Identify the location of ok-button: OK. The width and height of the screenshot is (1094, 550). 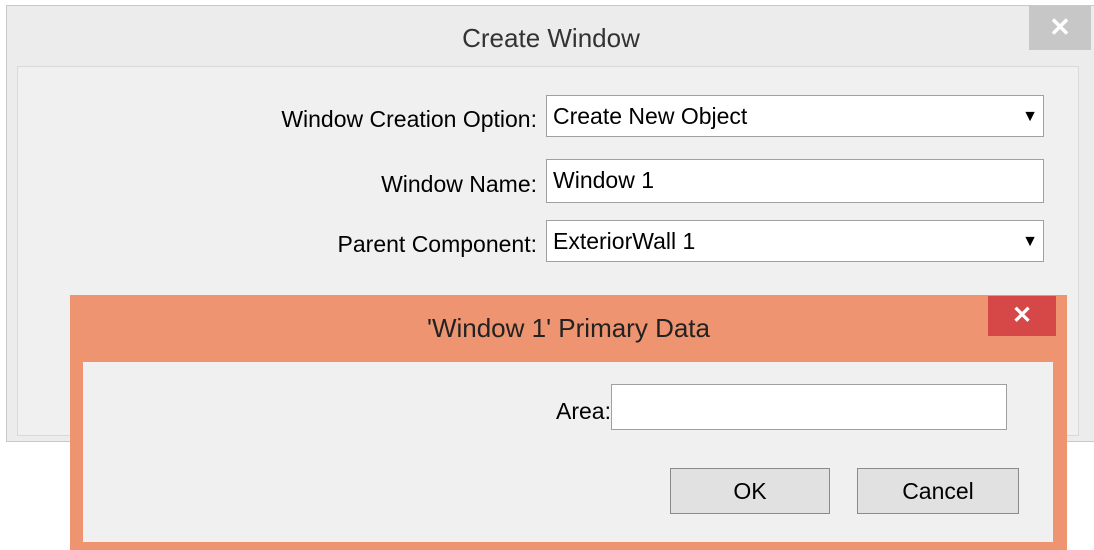
(750, 491).